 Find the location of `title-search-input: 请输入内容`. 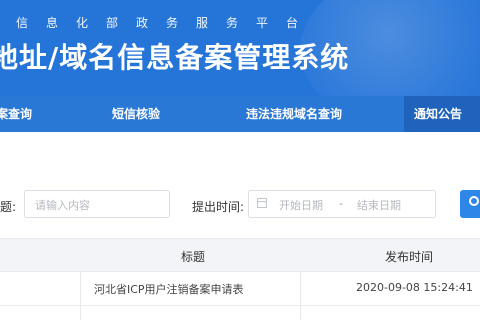

title-search-input: 请输入内容 is located at coordinates (97, 204).